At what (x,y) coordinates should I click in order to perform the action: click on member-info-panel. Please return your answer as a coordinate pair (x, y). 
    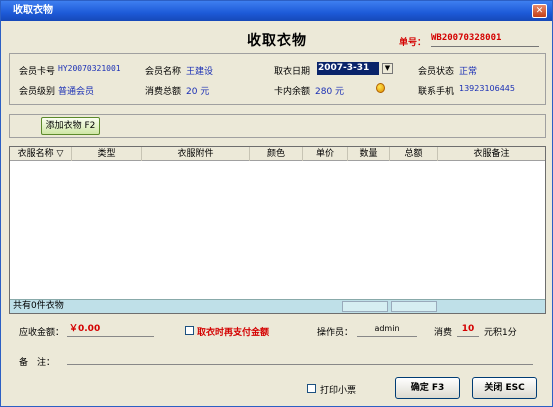
    Looking at the image, I should click on (277, 79).